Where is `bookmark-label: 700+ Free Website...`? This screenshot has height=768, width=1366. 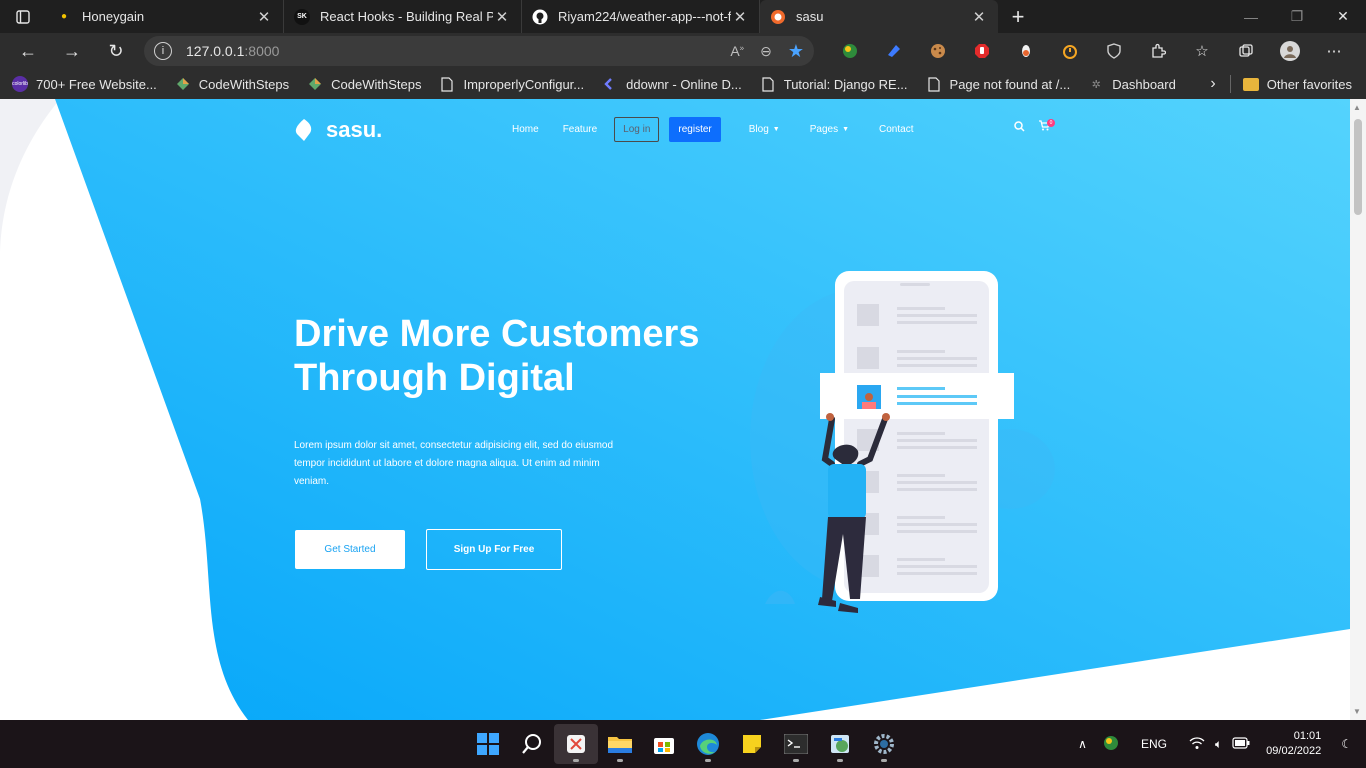
bookmark-label: 700+ Free Website... is located at coordinates (96, 84).